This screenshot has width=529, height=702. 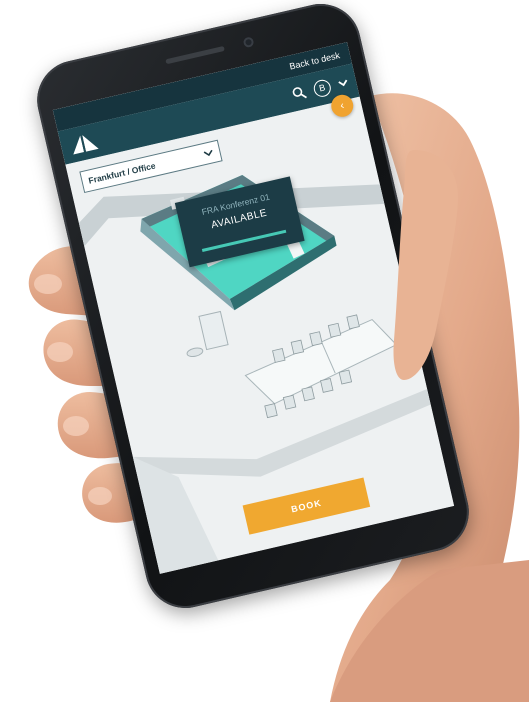 I want to click on speaker-grille, so click(x=195, y=55).